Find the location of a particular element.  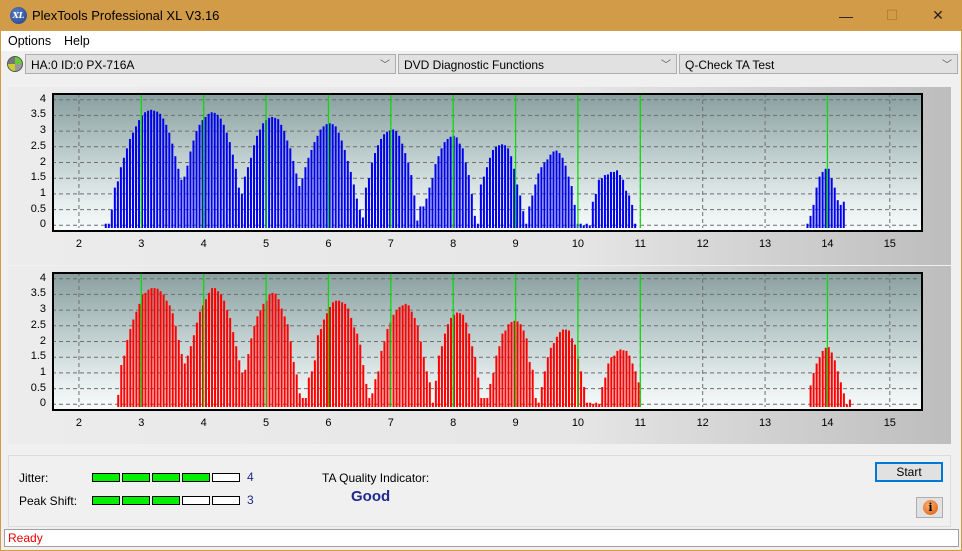

y-tick-label: 1.5 is located at coordinates (38, 356).